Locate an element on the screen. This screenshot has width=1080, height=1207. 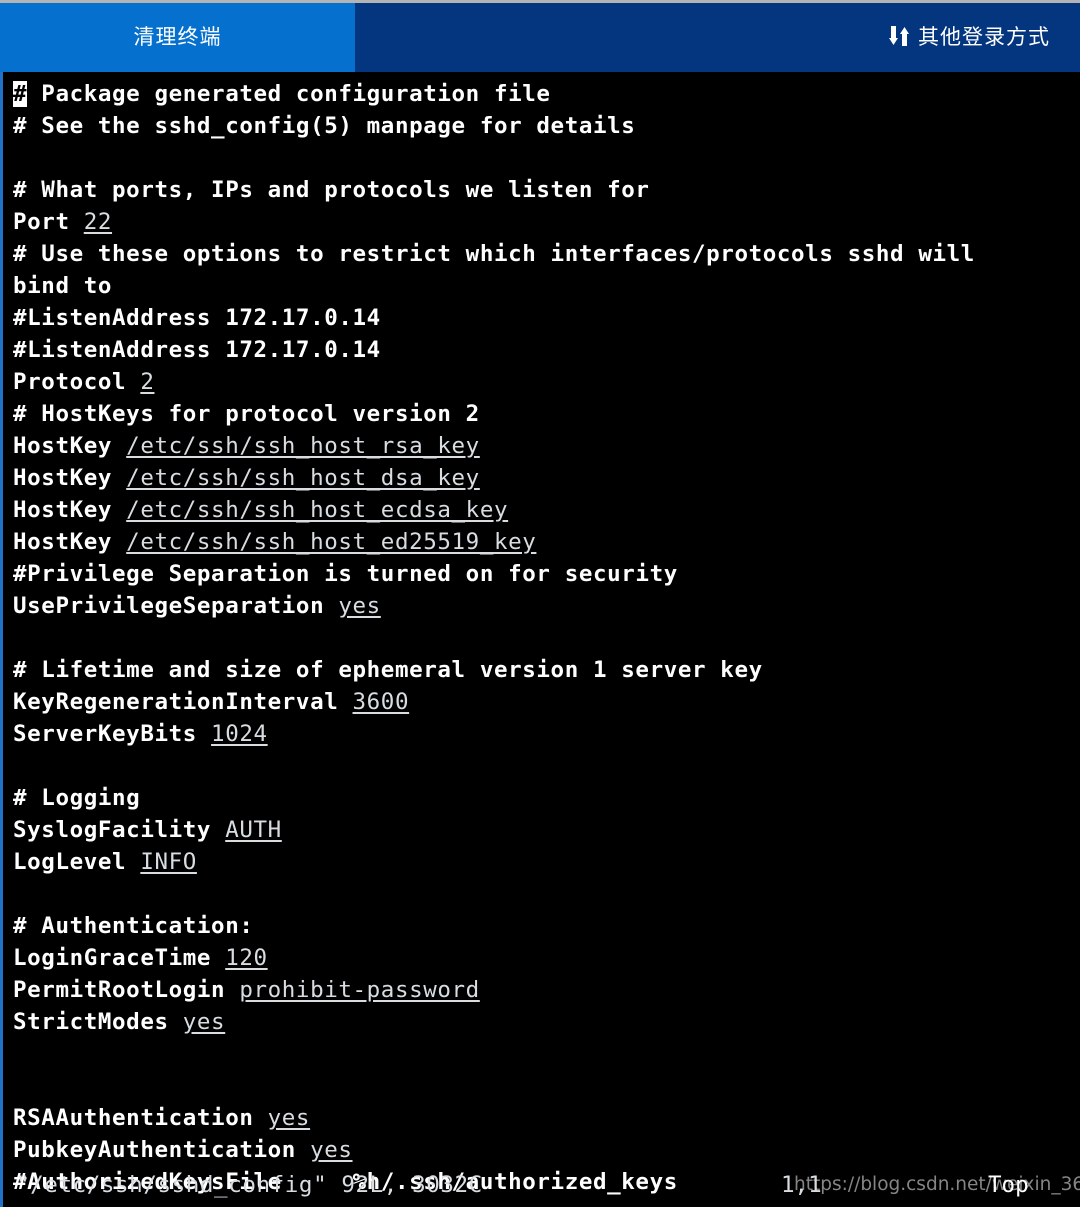
other-login-methods-button: 其他登录方式 is located at coordinates (984, 36).